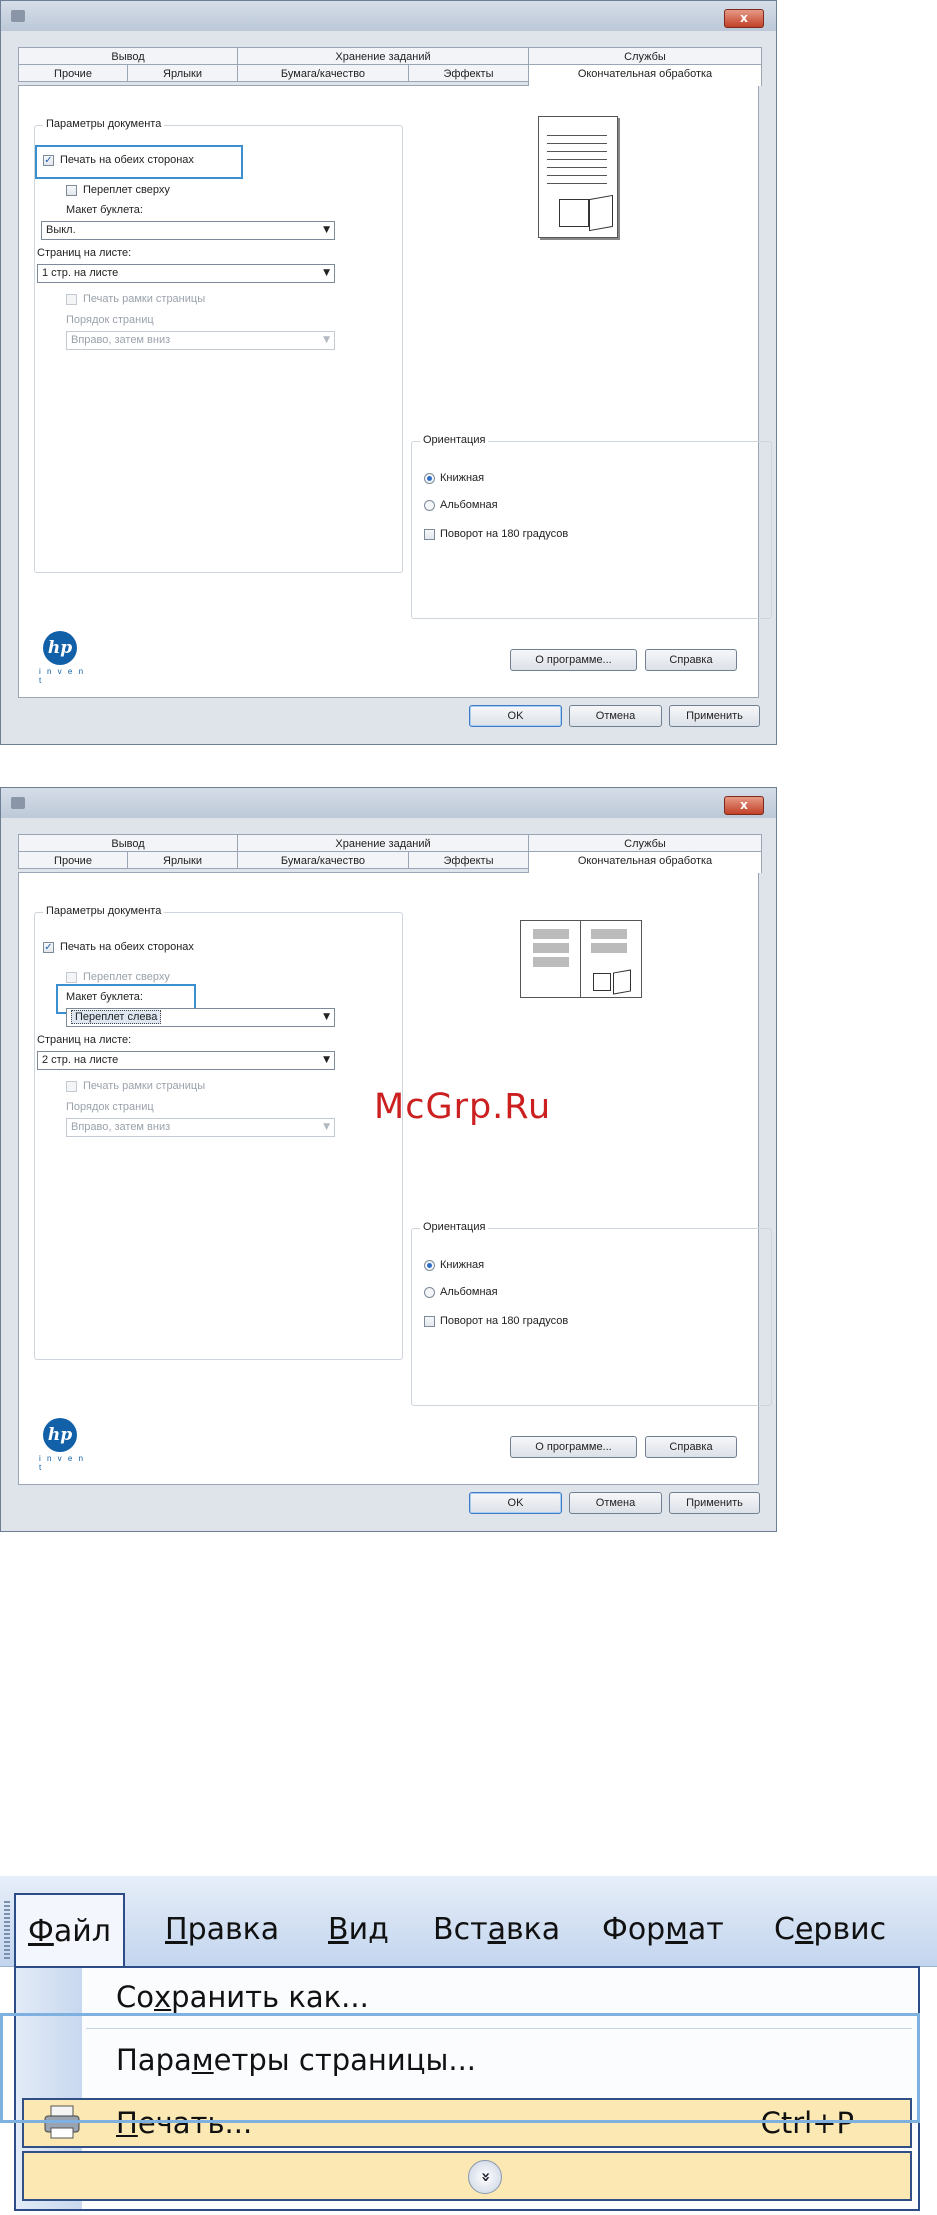  What do you see at coordinates (496, 1929) in the screenshot?
I see `menu-insert: Вставка` at bounding box center [496, 1929].